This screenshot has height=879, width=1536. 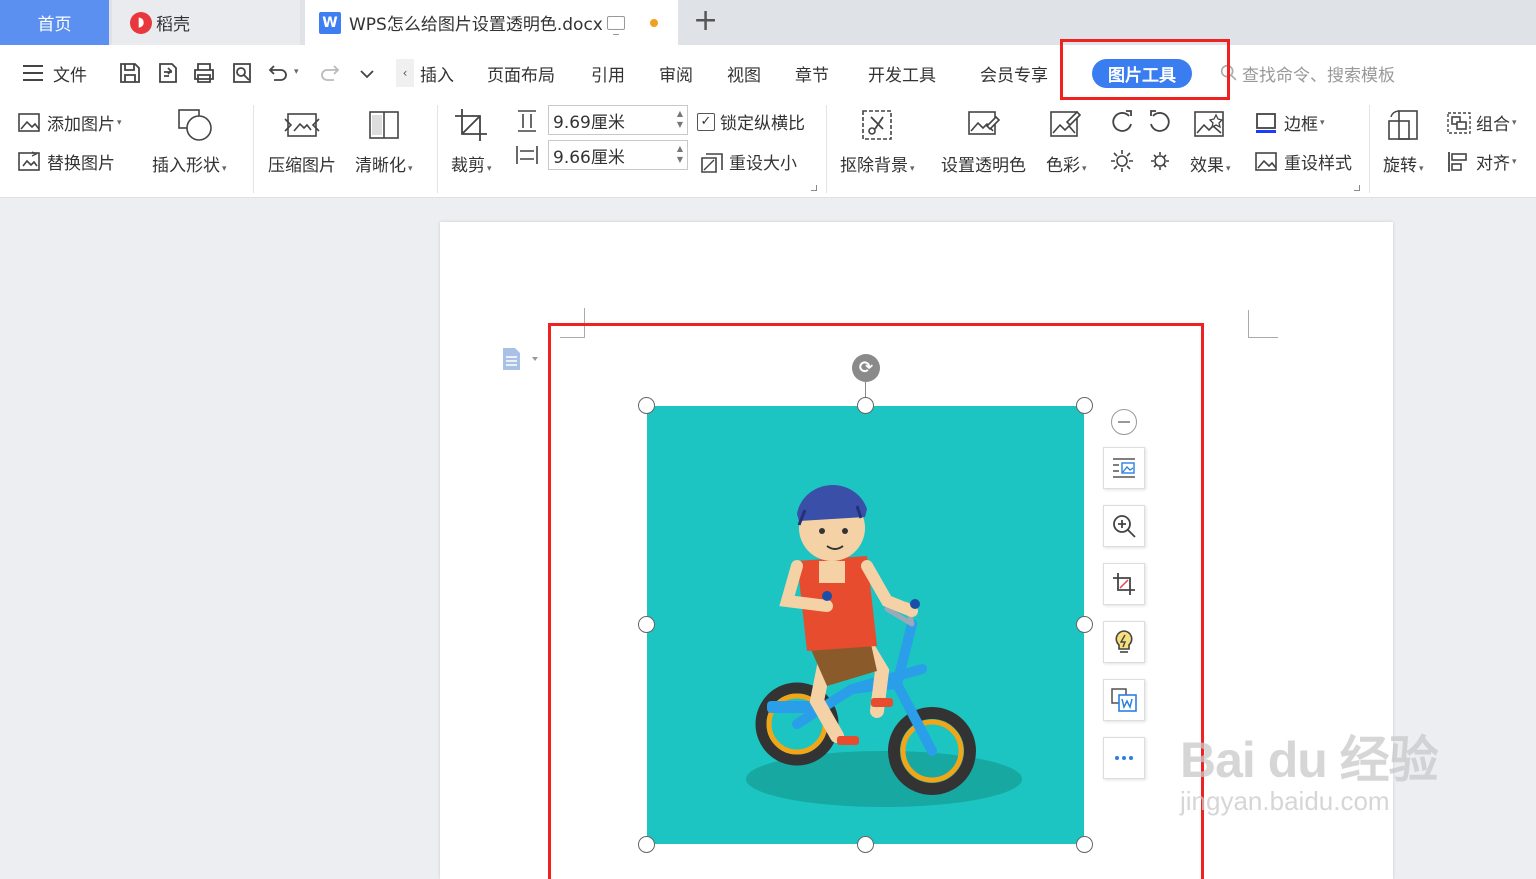 I want to click on paragraph-layout-icon, so click(x=521, y=361).